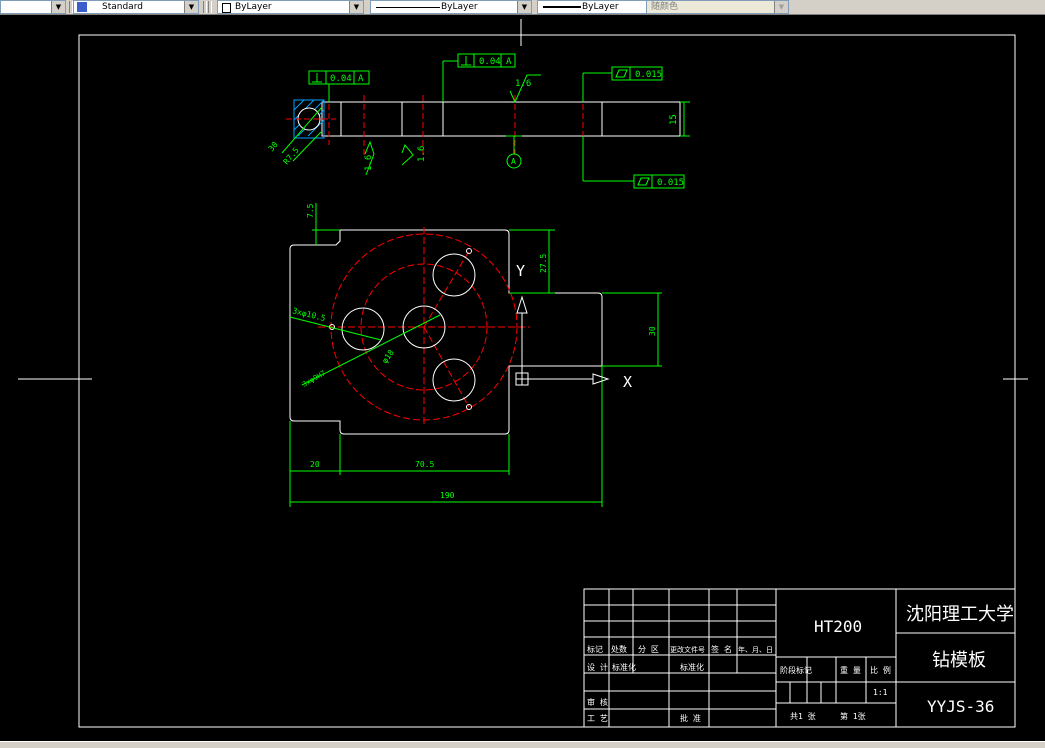  I want to click on prev-dropdown: ▼, so click(33, 7).